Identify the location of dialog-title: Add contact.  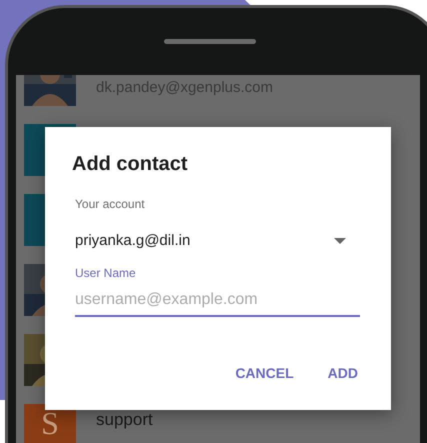
(130, 164).